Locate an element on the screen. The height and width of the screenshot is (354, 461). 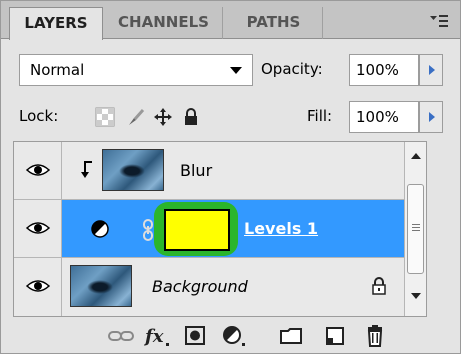
adjustment-icon is located at coordinates (100, 229).